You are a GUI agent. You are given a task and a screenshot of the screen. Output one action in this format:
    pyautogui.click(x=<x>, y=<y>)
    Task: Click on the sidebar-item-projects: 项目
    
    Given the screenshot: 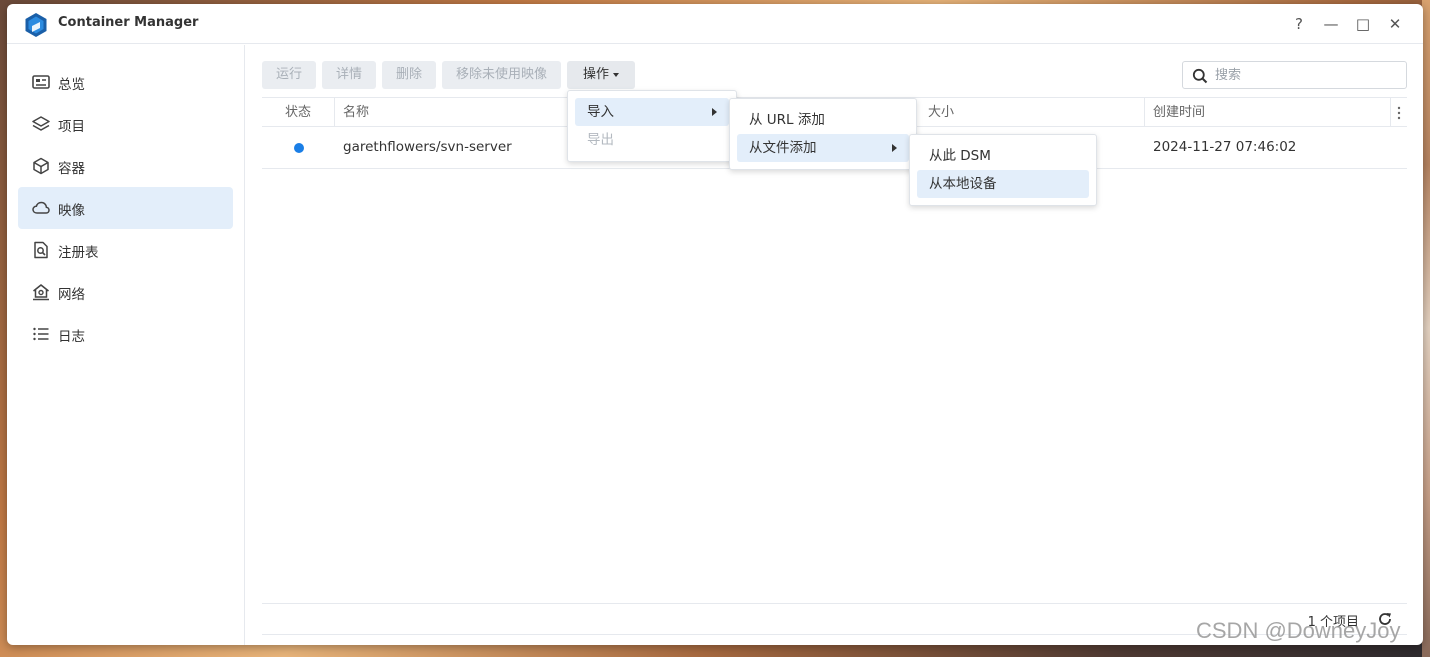 What is the action you would take?
    pyautogui.click(x=125, y=124)
    